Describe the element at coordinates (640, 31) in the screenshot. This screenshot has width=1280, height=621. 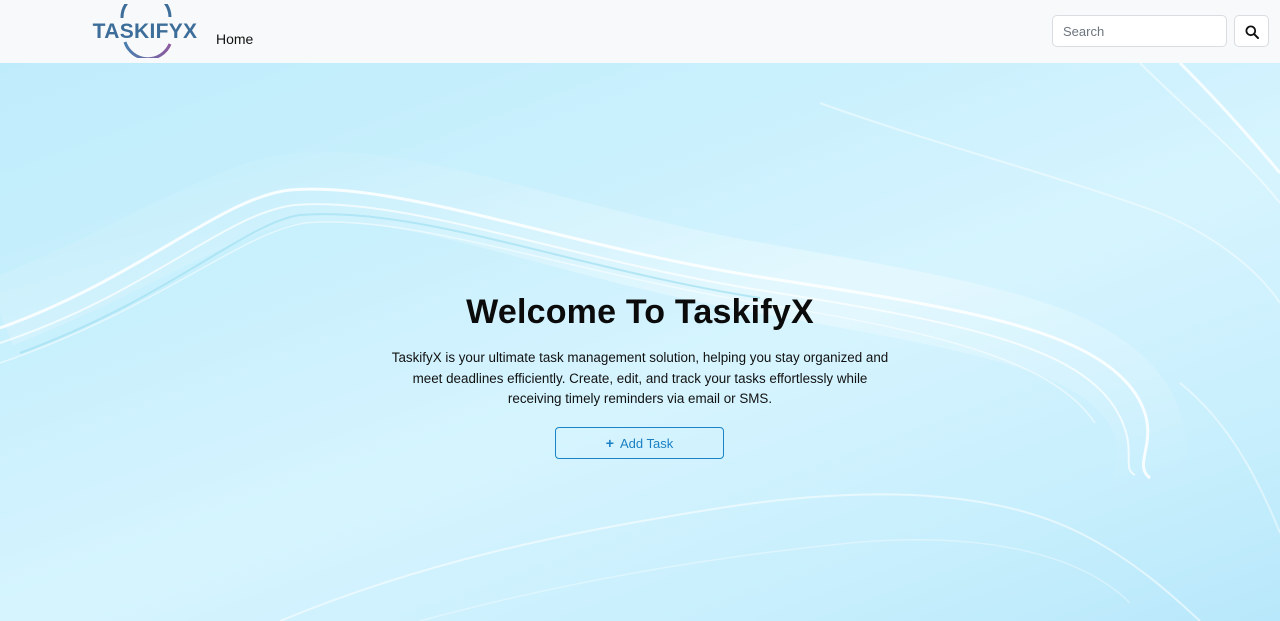
I see `navbar: TASKIFYX Home` at that location.